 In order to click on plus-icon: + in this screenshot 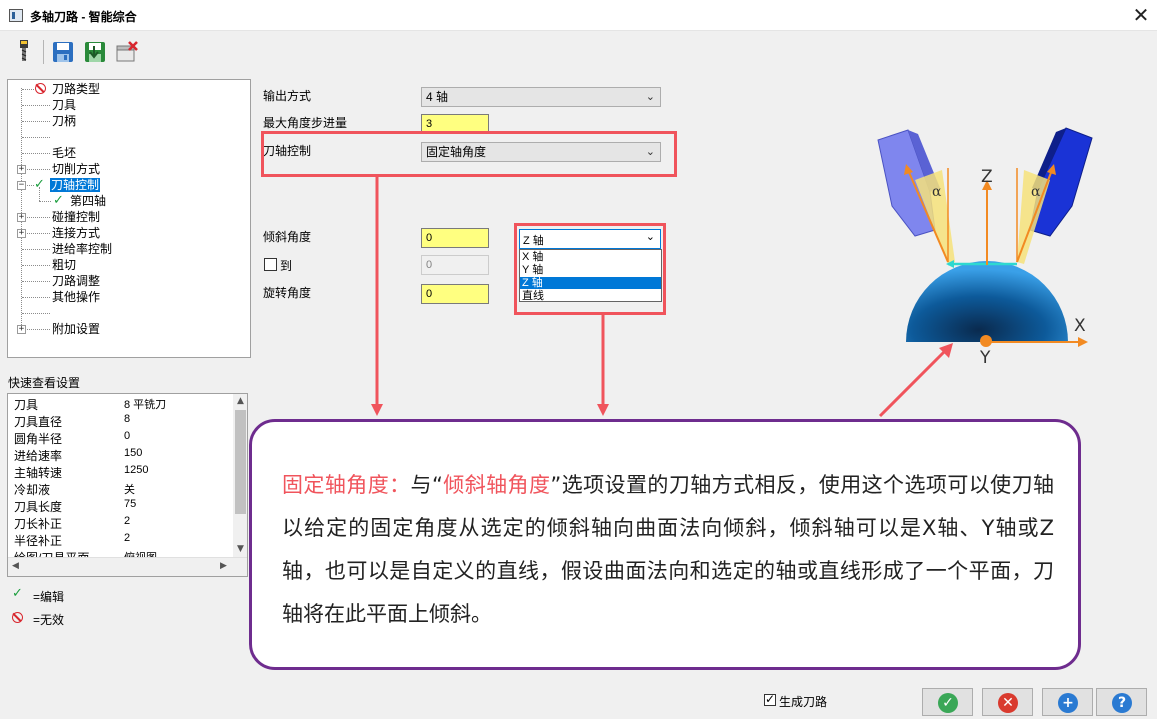, I will do `click(1068, 703)`.